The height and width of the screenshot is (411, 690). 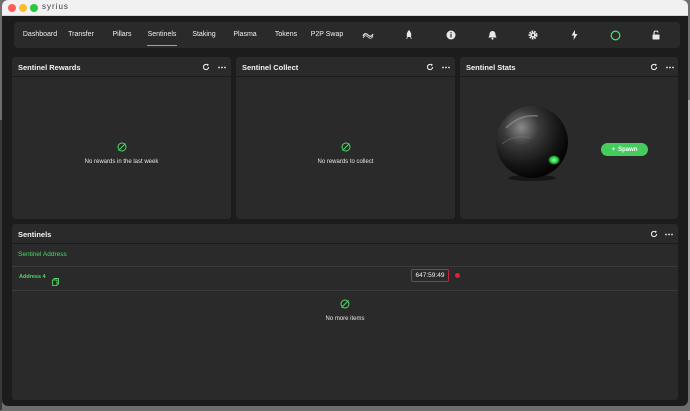 I want to click on card-header: Sentinel Rewards, so click(x=121, y=67).